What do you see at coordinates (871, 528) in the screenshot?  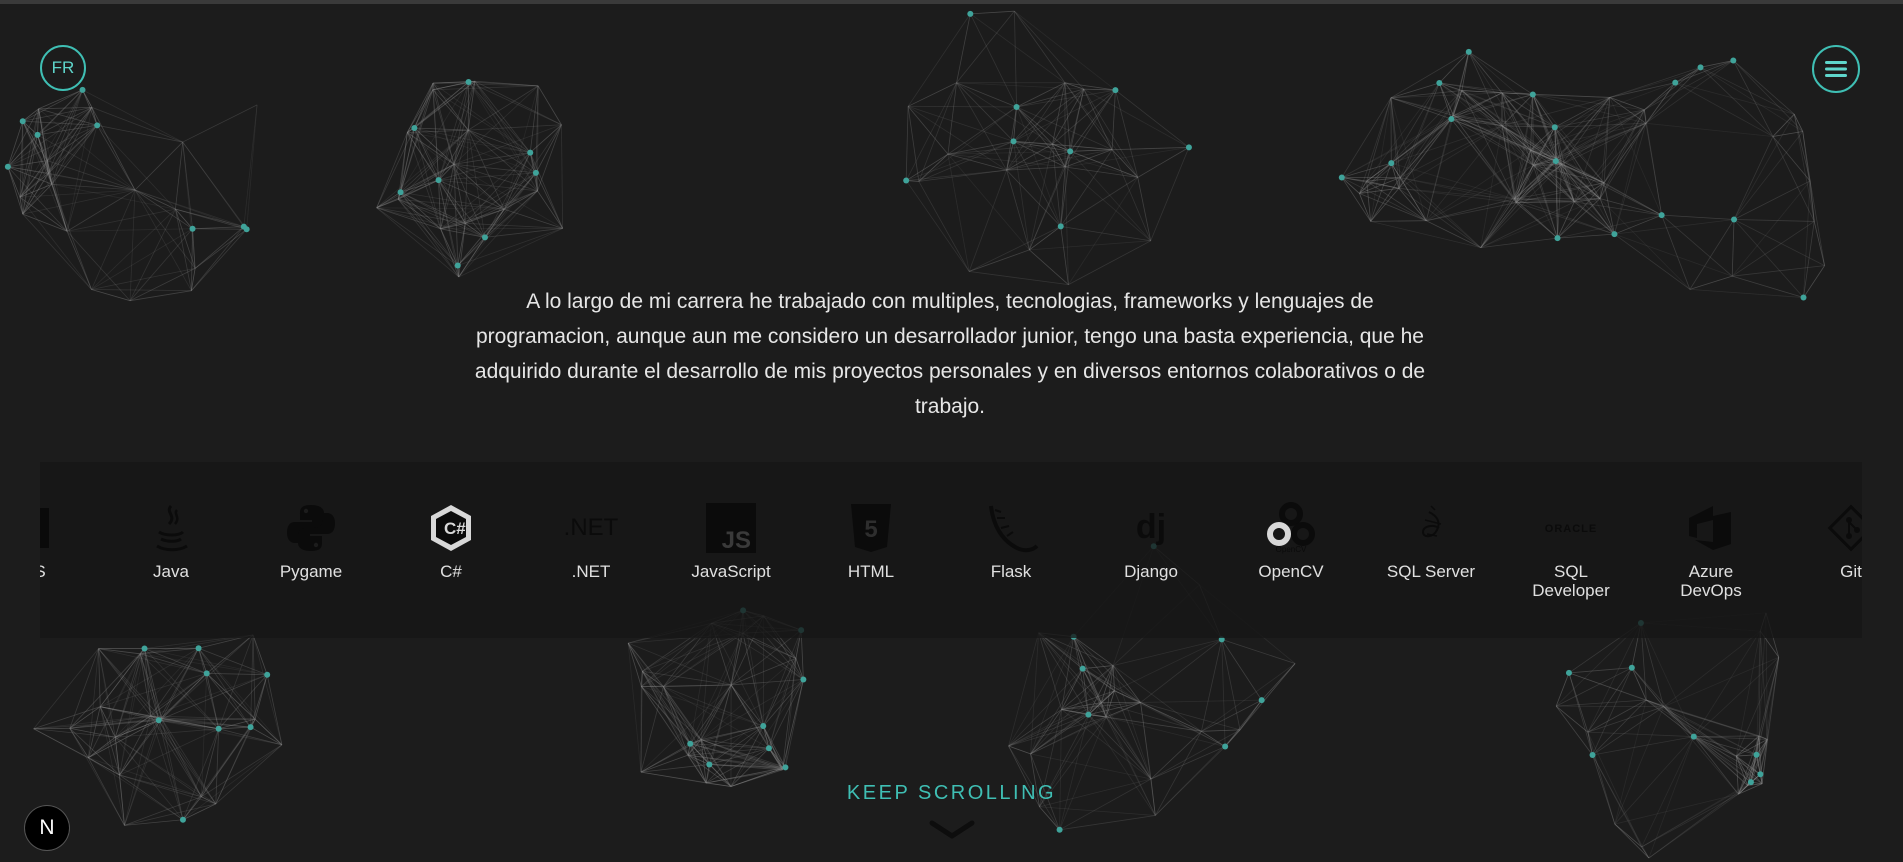 I see `html5-icon: 5` at bounding box center [871, 528].